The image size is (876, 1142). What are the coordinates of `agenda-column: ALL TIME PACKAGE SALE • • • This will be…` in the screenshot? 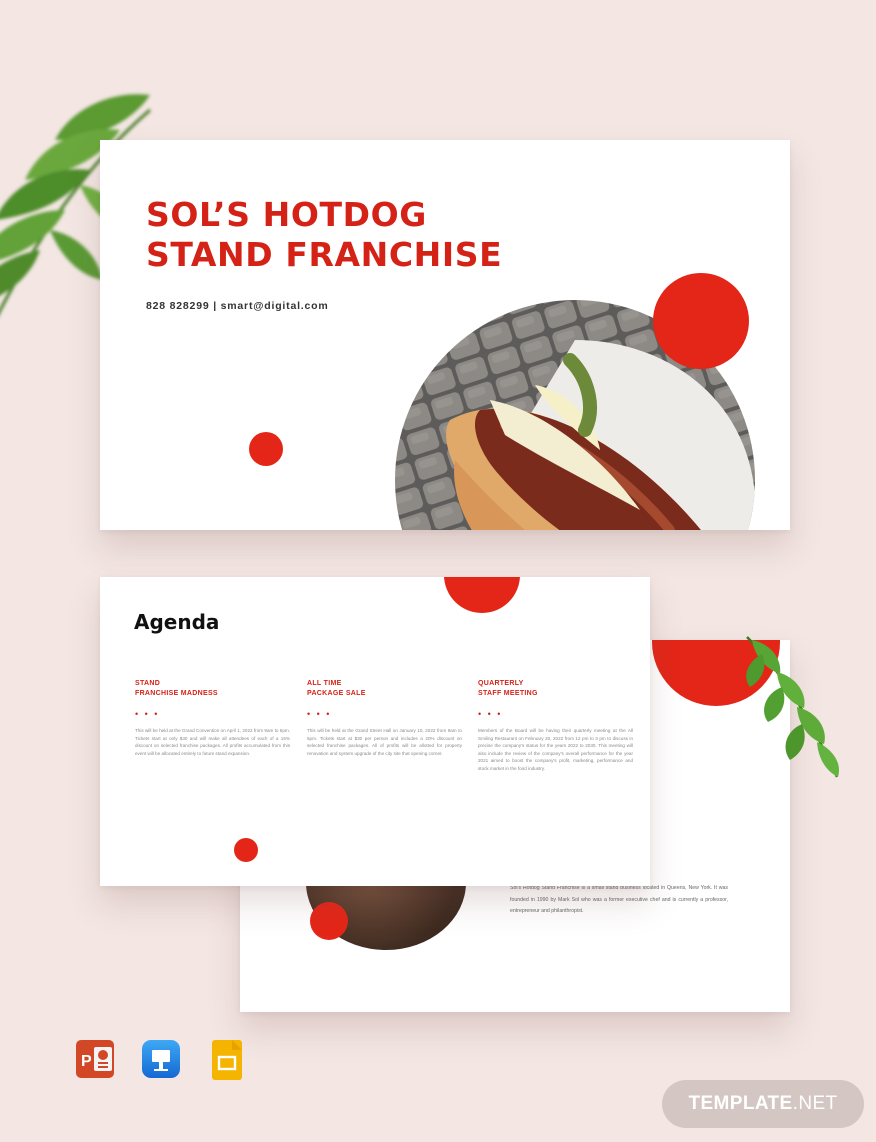 It's located at (384, 718).